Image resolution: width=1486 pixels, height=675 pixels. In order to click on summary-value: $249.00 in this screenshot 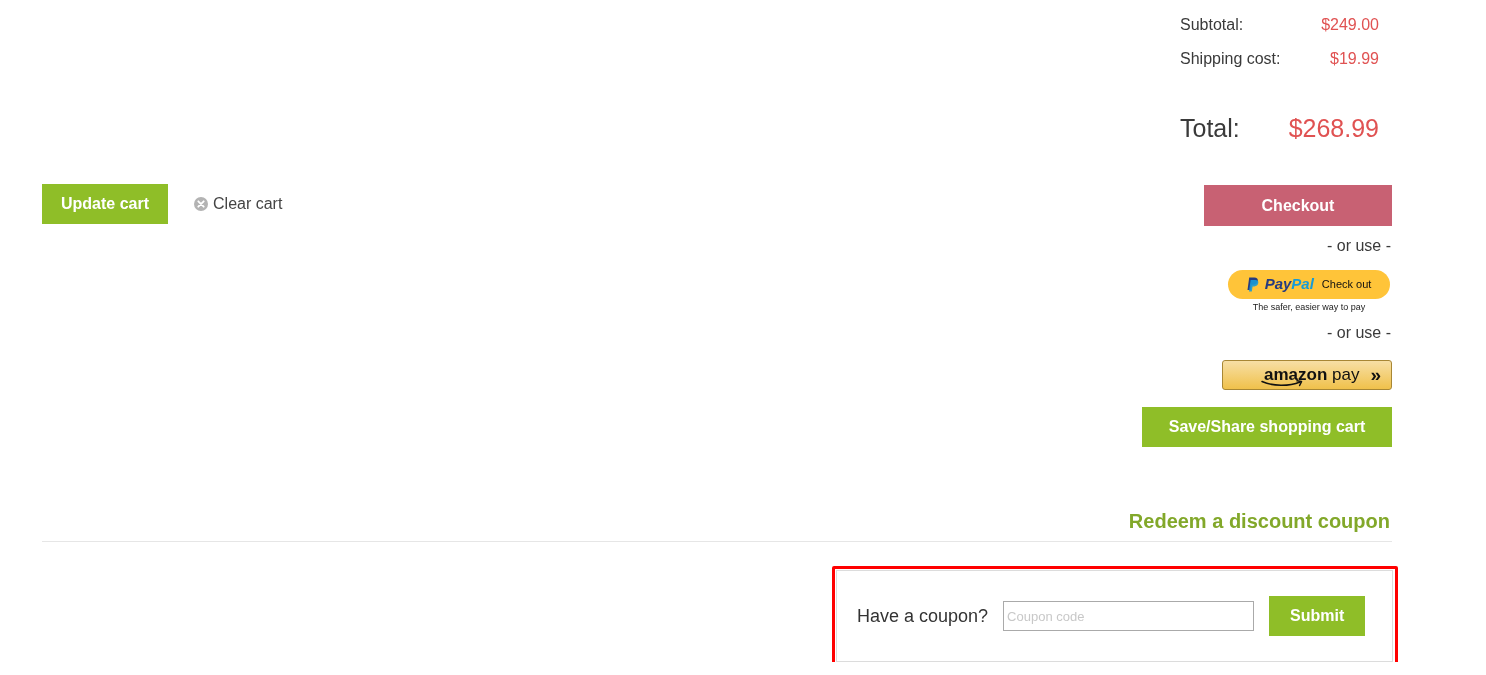, I will do `click(1350, 25)`.